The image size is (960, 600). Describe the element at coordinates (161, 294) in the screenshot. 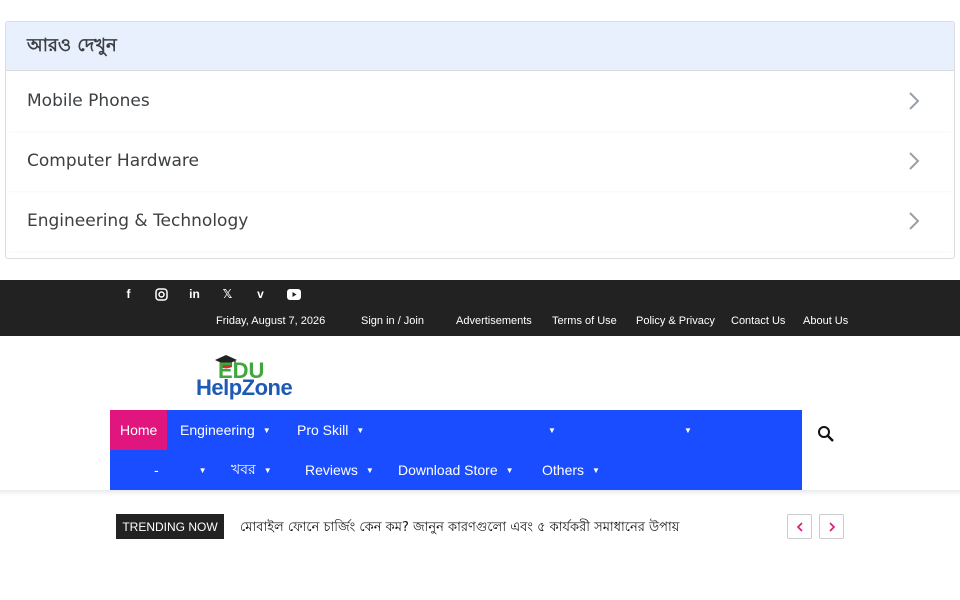

I see `instagram-icon` at that location.